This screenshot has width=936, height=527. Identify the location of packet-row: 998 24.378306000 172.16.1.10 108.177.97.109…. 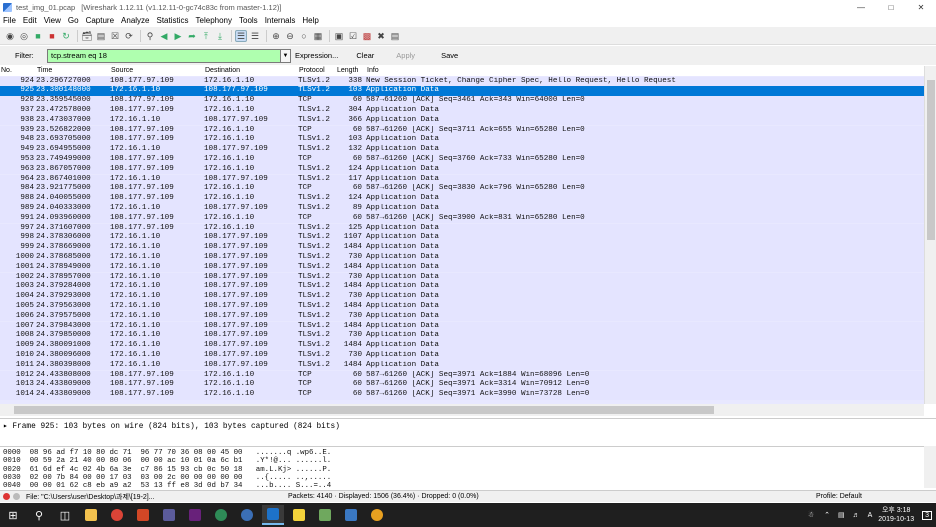
(462, 238).